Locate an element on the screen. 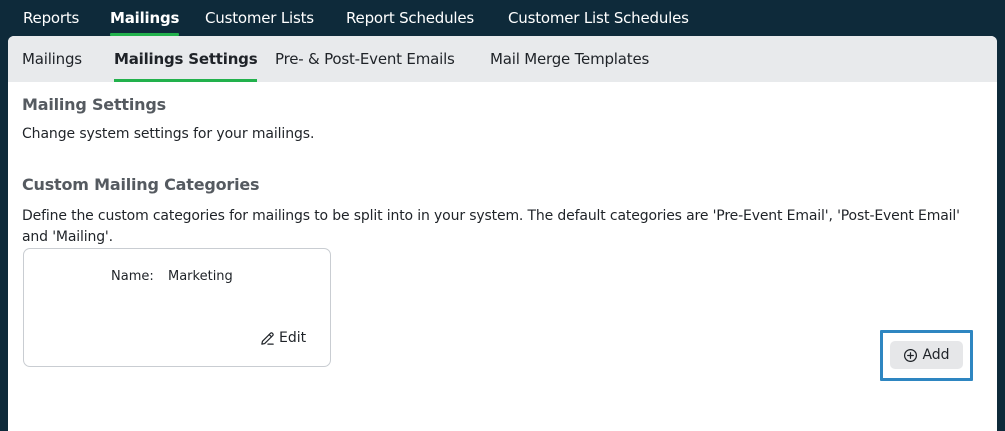 The height and width of the screenshot is (431, 1005). top-tab-customer-list-schedules: Customer List Schedules is located at coordinates (598, 22).